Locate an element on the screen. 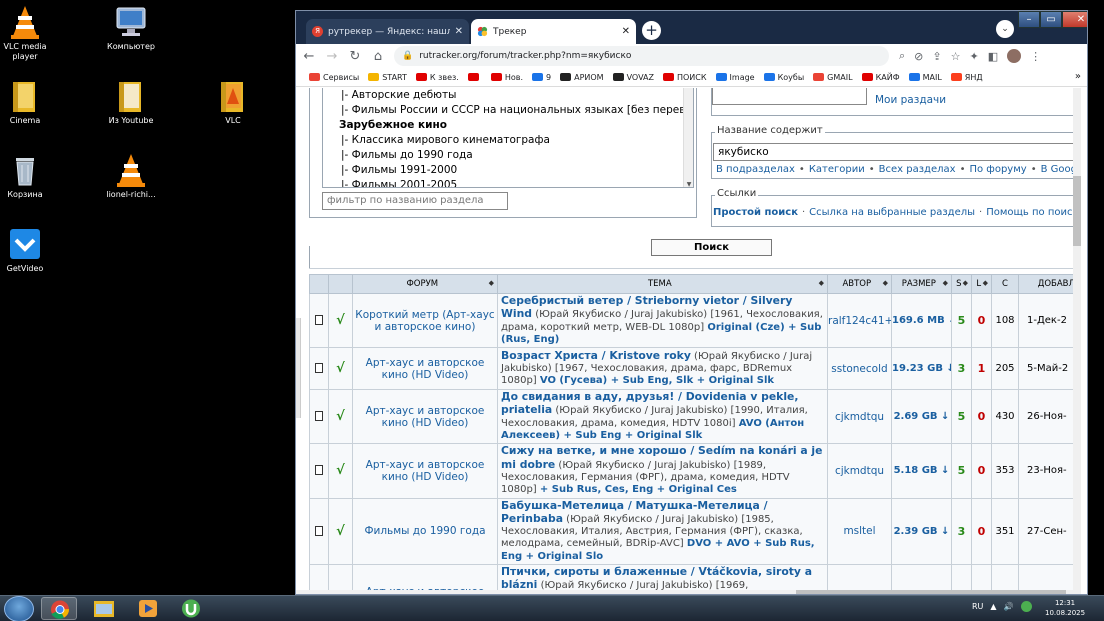 The width and height of the screenshot is (1104, 621). col-size-header: РАЗМЕР ◆ is located at coordinates (921, 284).